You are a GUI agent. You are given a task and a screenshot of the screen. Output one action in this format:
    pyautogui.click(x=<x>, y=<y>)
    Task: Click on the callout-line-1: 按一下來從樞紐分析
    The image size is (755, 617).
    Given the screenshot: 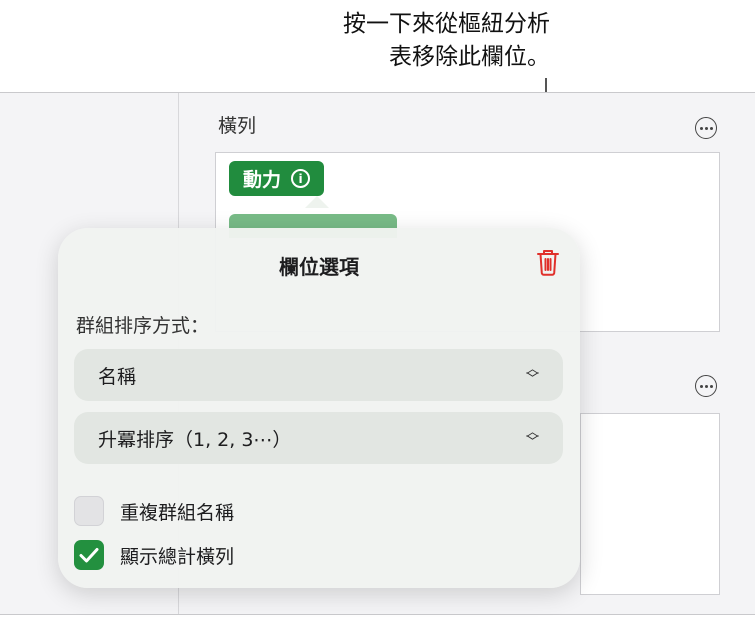 What is the action you would take?
    pyautogui.click(x=446, y=24)
    